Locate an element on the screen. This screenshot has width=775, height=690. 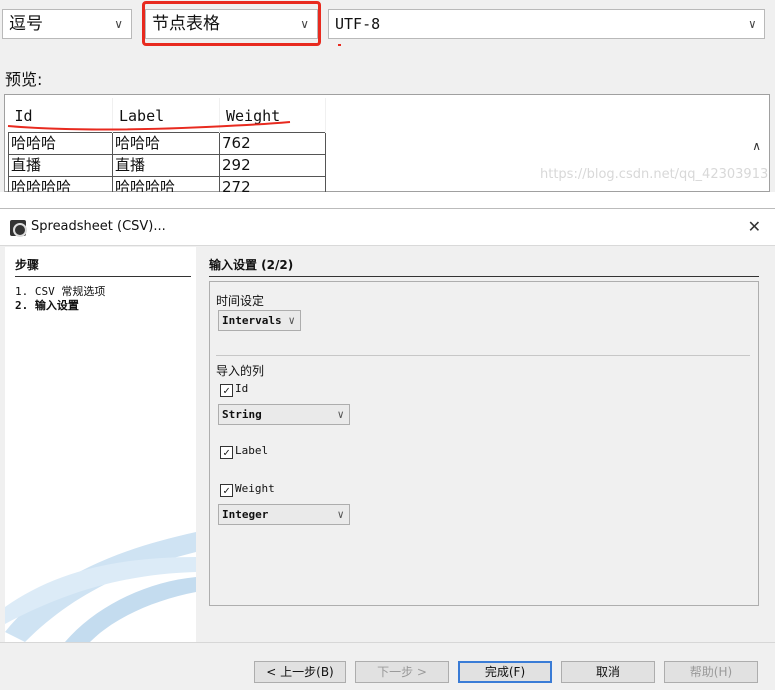
column-type-value: Integer is located at coordinates (245, 514).